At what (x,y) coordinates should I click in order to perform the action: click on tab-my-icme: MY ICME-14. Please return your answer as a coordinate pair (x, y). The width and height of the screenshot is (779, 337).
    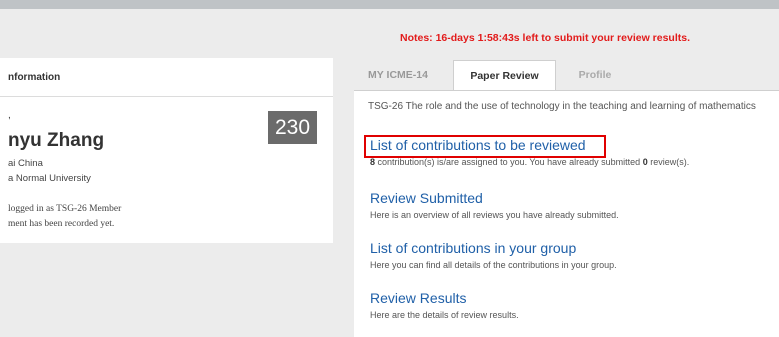
    Looking at the image, I should click on (398, 75).